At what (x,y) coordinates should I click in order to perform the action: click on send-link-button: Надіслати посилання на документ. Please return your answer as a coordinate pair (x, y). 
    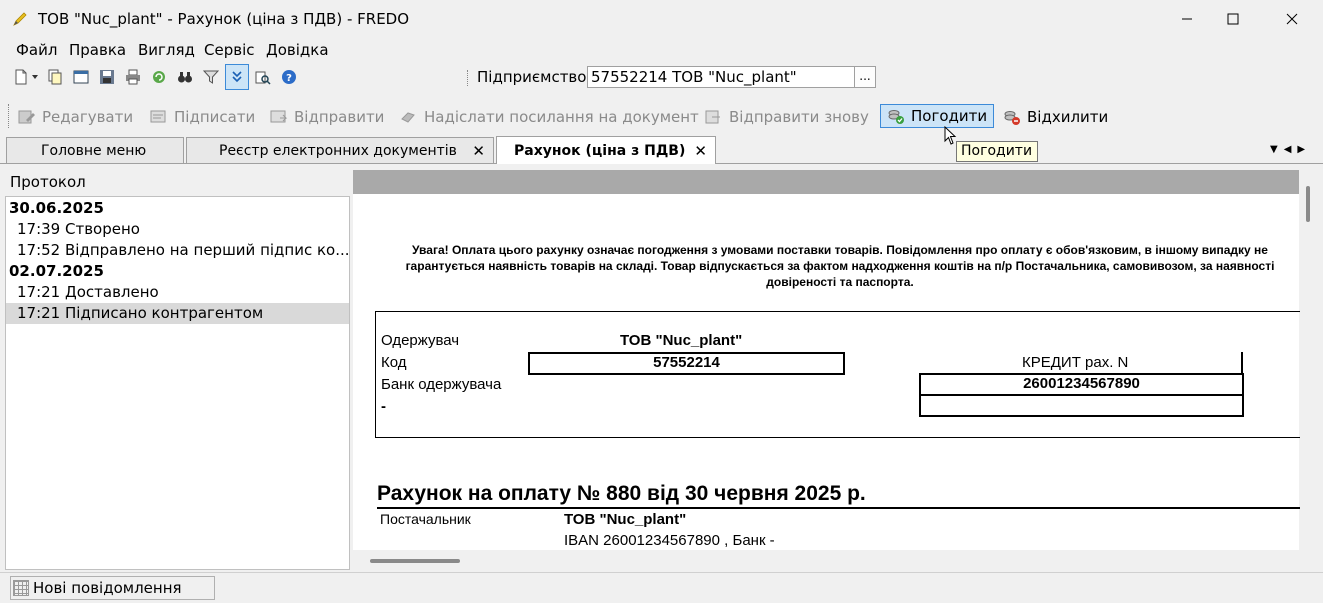
    Looking at the image, I should click on (549, 117).